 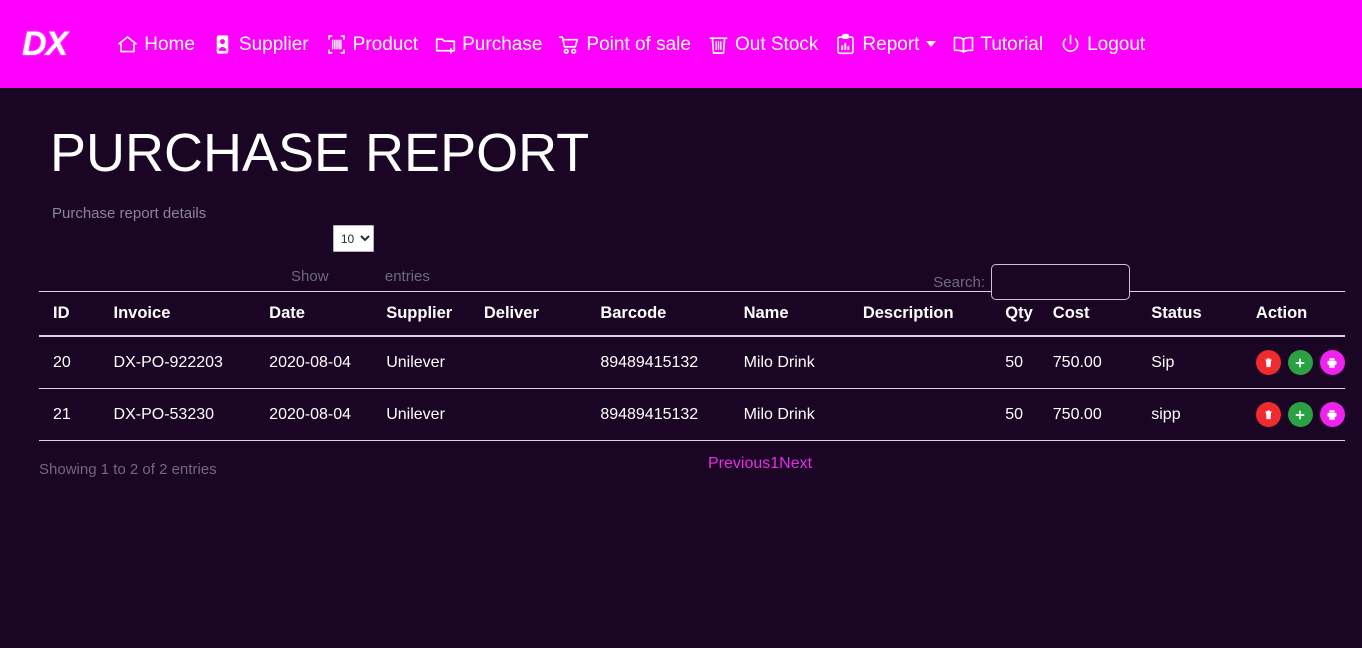 I want to click on nav-item-home: Home, so click(x=156, y=44).